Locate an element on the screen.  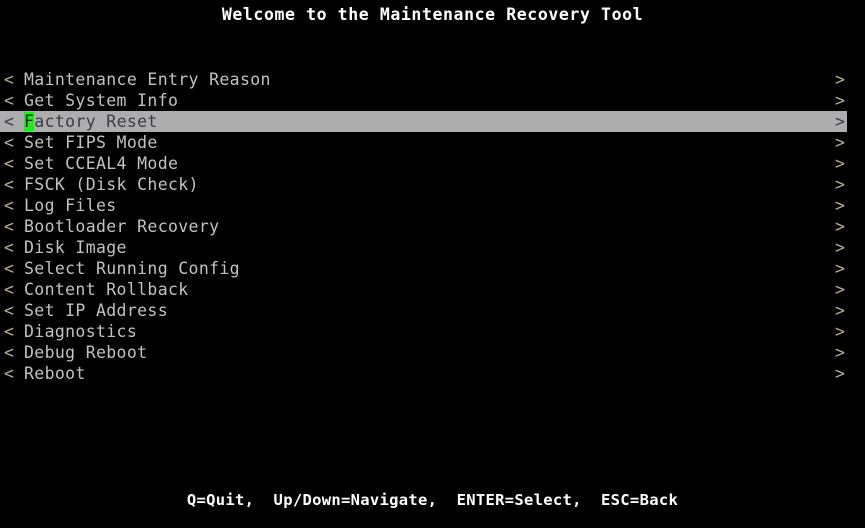
menu-item-disk-image: < Disk Image > is located at coordinates (432, 247).